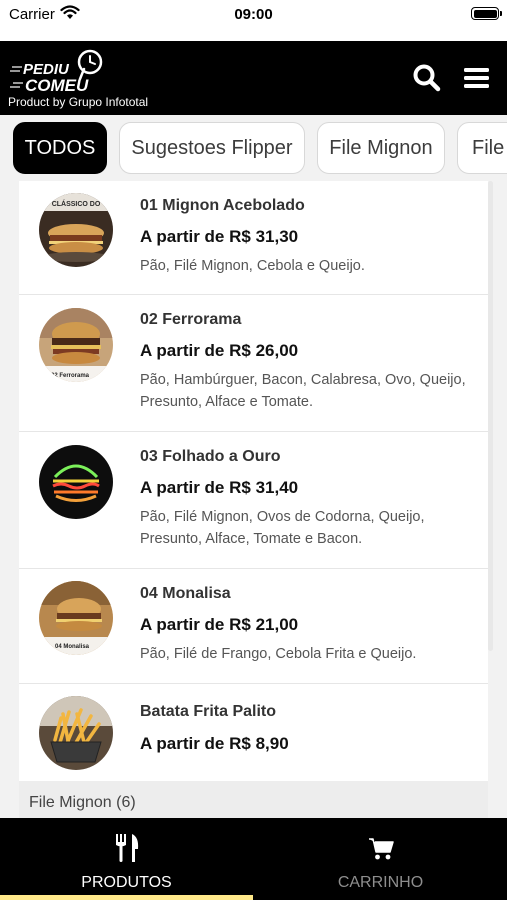 This screenshot has width=507, height=900. I want to click on category-filter-bar: TODOS Sugestoes Flipper File Mignon File, so click(253, 148).